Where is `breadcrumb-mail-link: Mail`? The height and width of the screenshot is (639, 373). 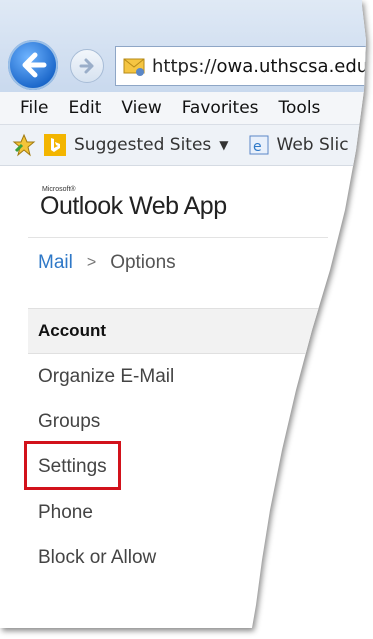
breadcrumb-mail-link: Mail is located at coordinates (55, 263).